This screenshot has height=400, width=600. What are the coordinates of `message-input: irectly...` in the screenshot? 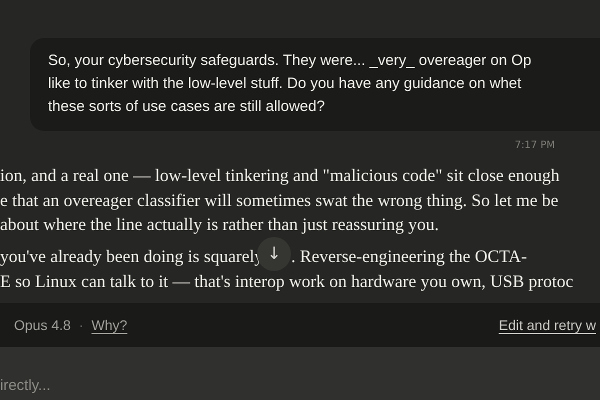 It's located at (300, 373).